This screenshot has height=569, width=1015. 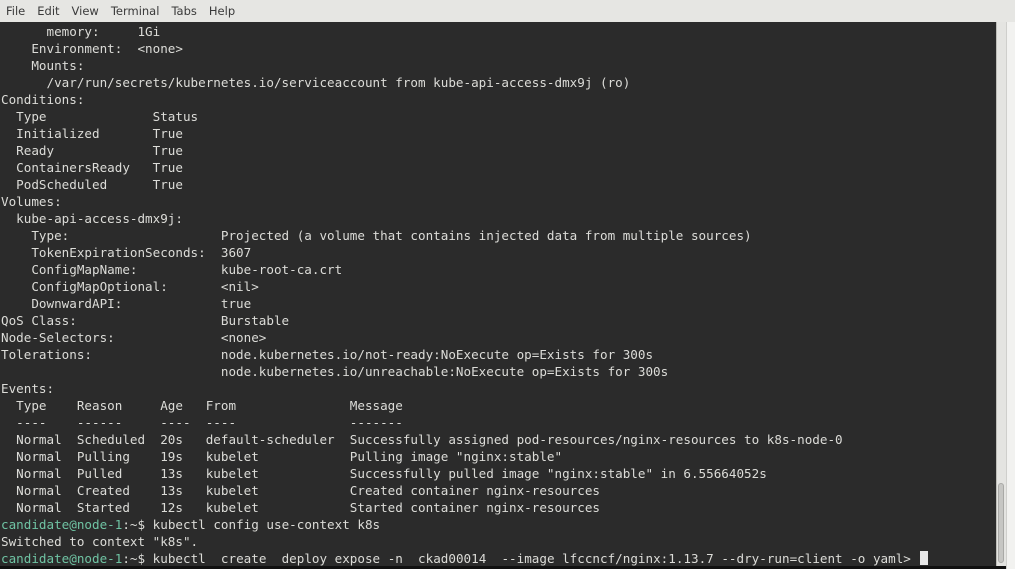 What do you see at coordinates (126, 252) in the screenshot?
I see `output-line: TokenExpirationSeconds: 3607` at bounding box center [126, 252].